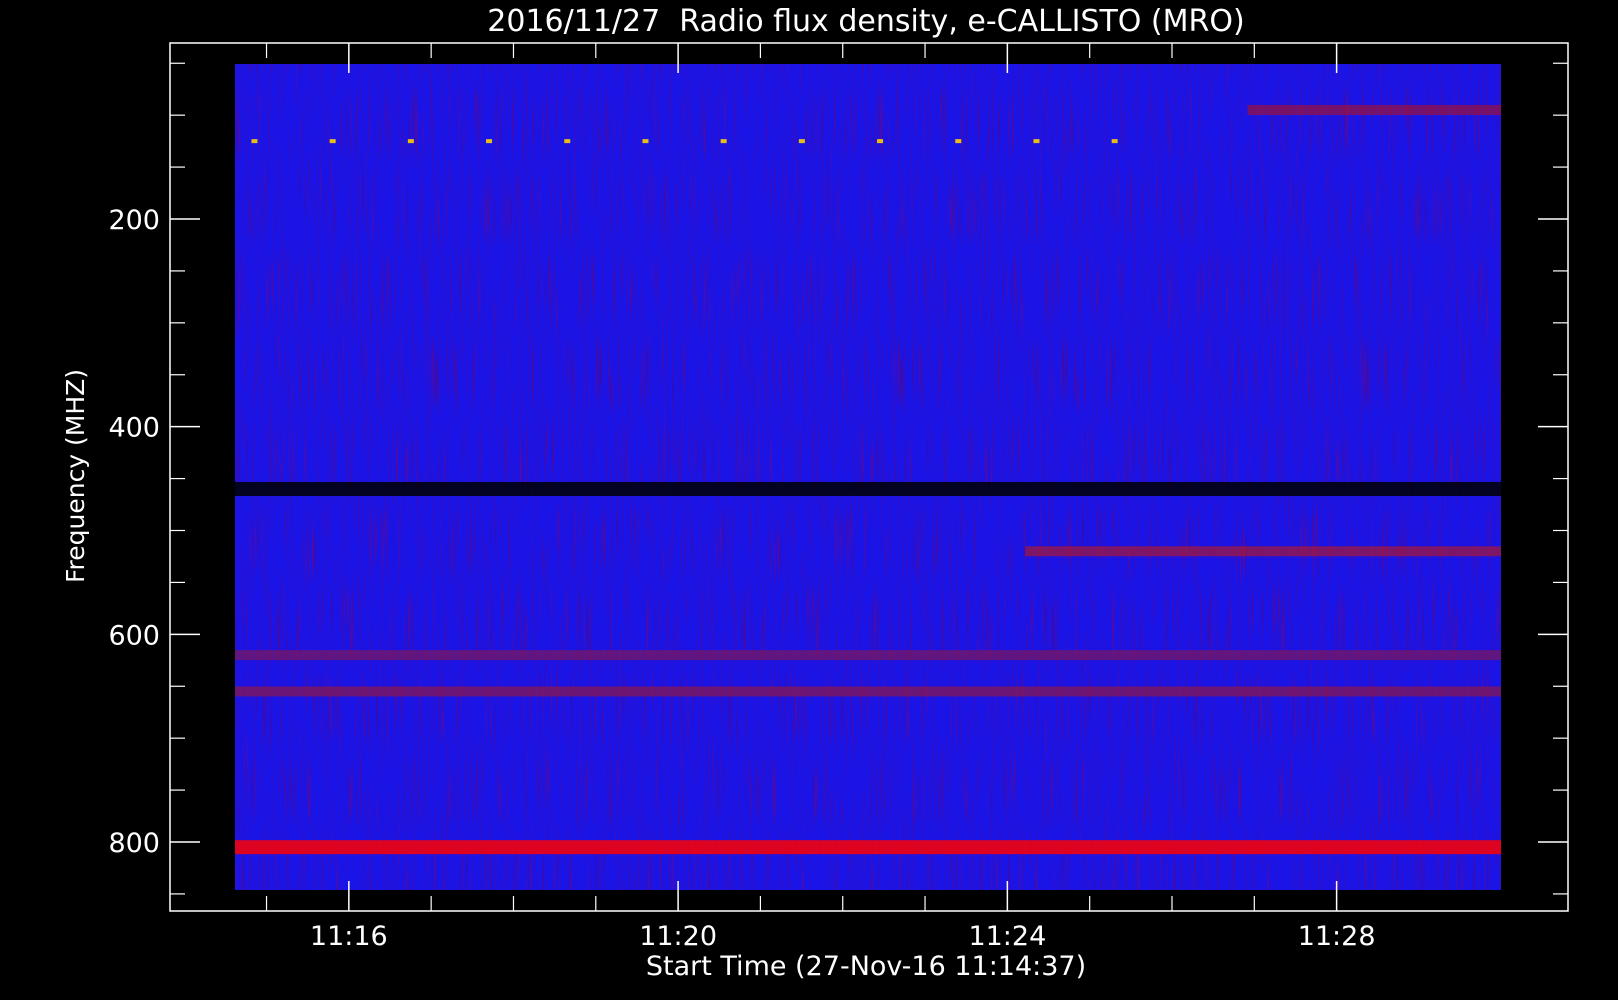 This screenshot has width=1618, height=1000. Describe the element at coordinates (75, 476) in the screenshot. I see `y-axis-label: Frequency (MHZ)` at that location.